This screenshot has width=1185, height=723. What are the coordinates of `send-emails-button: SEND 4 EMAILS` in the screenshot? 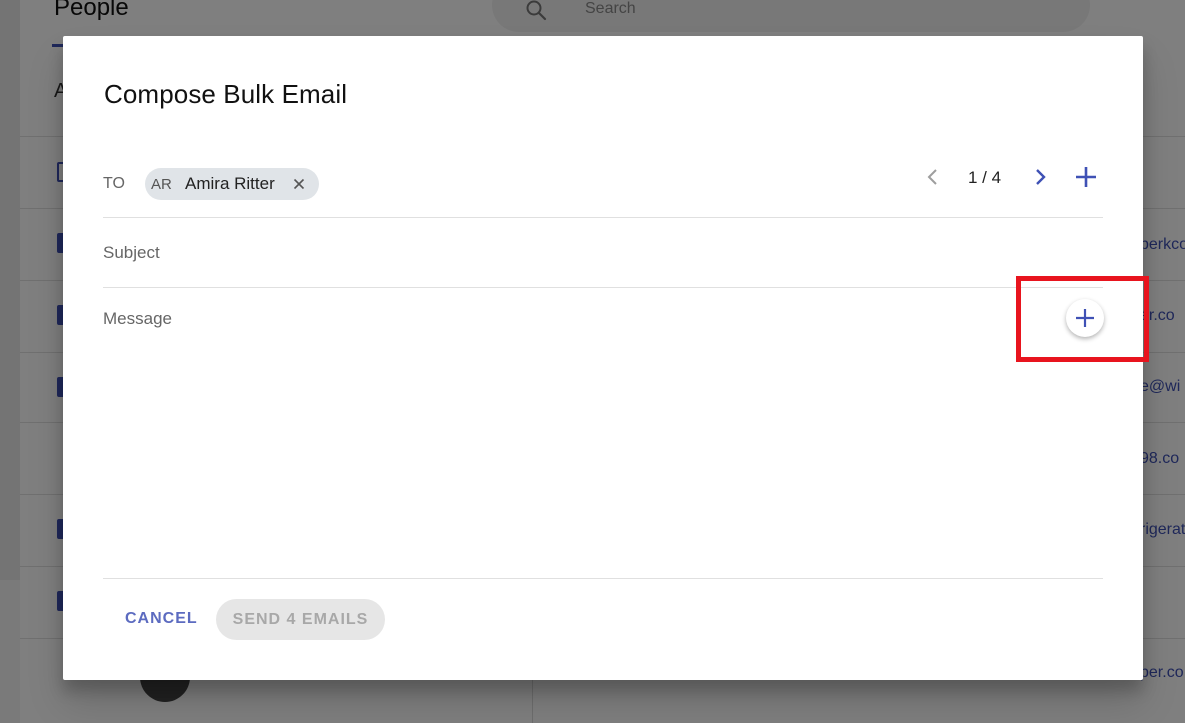 It's located at (300, 619).